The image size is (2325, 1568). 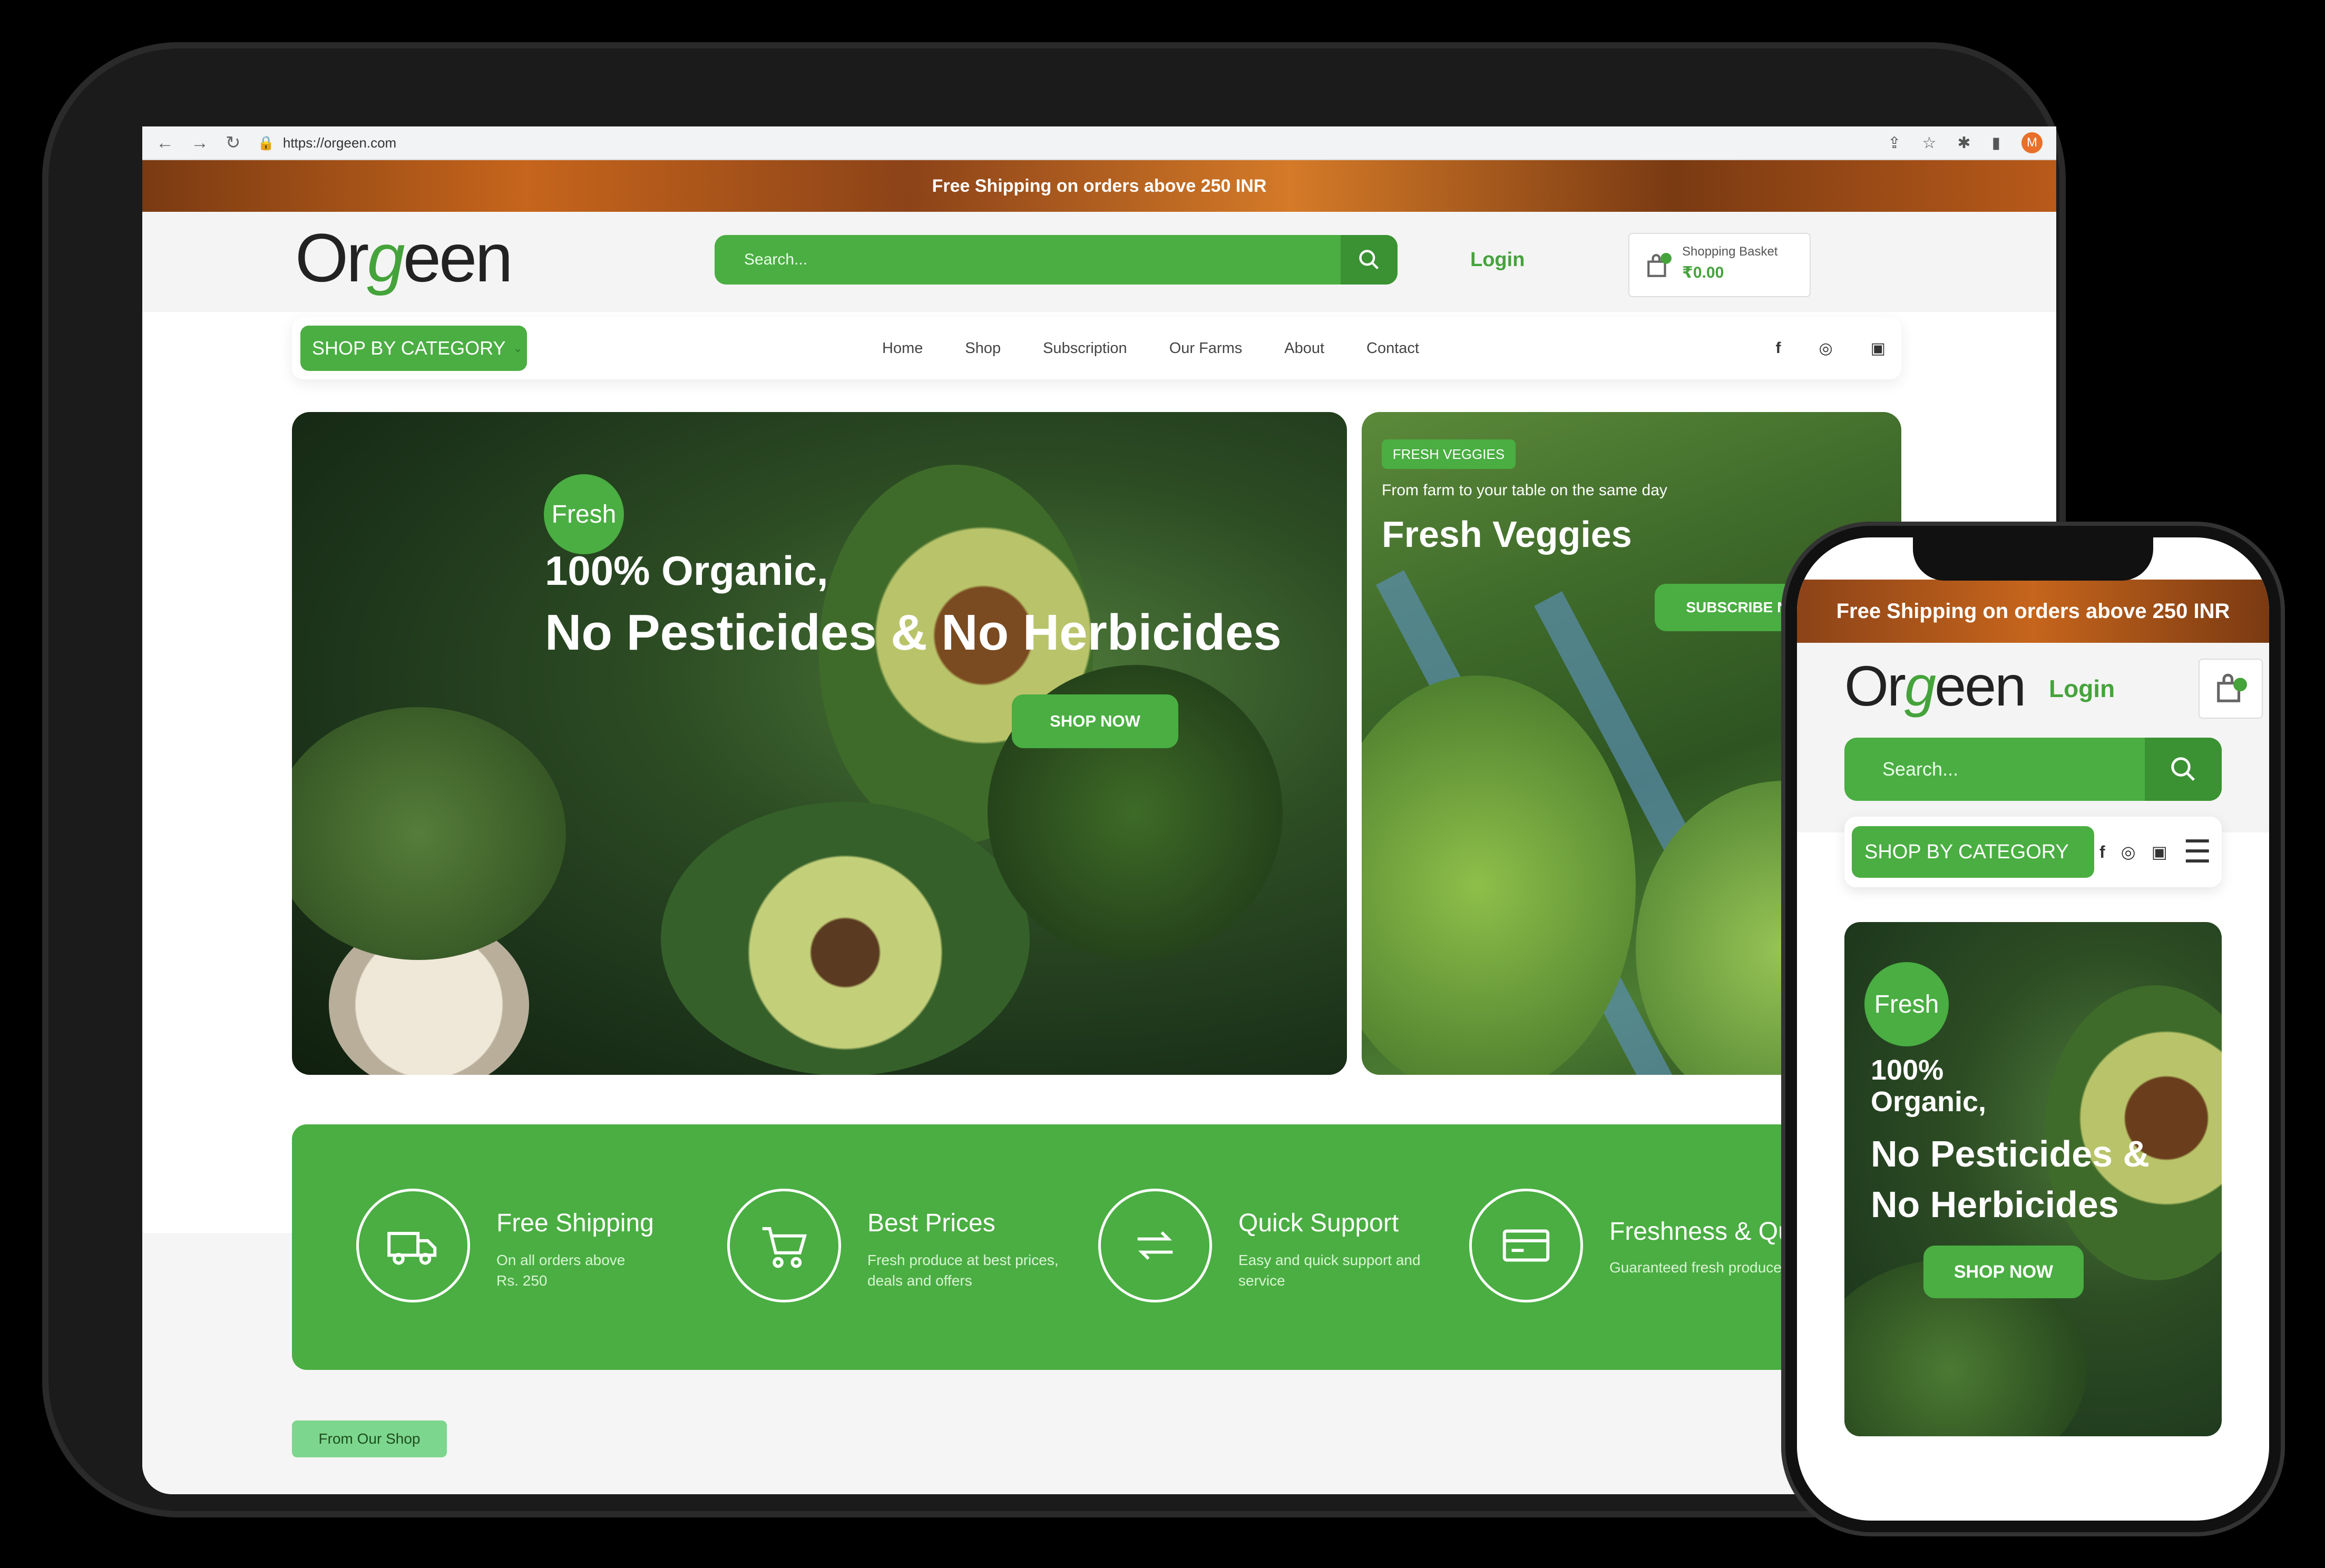 I want to click on fresh-veggies-tag: FRESH VEGGIES, so click(x=1449, y=454).